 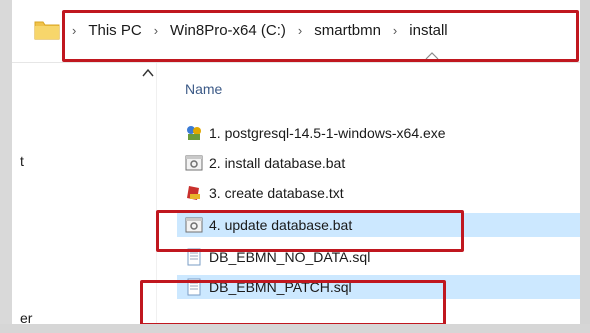 I want to click on file-name: DB_EBMN_PATCH.sql, so click(x=280, y=287).